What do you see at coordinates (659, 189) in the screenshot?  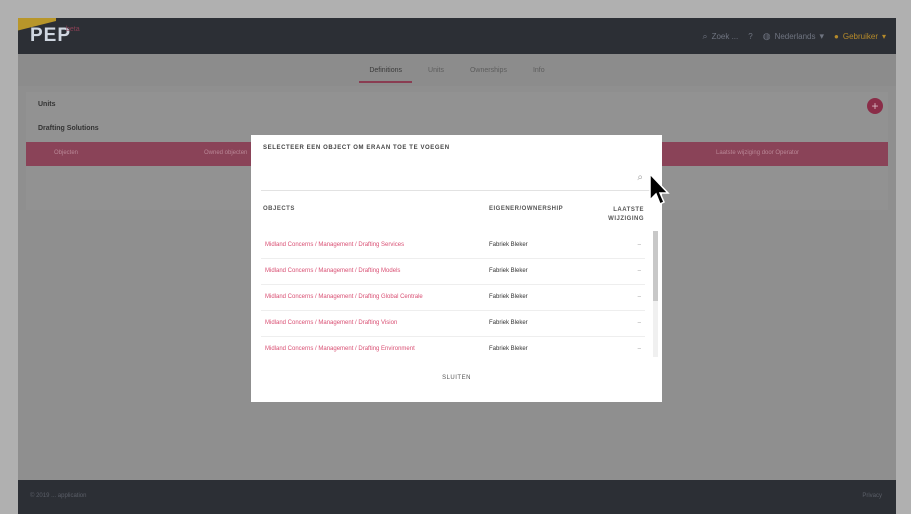 I see `mouse-cursor-icon` at bounding box center [659, 189].